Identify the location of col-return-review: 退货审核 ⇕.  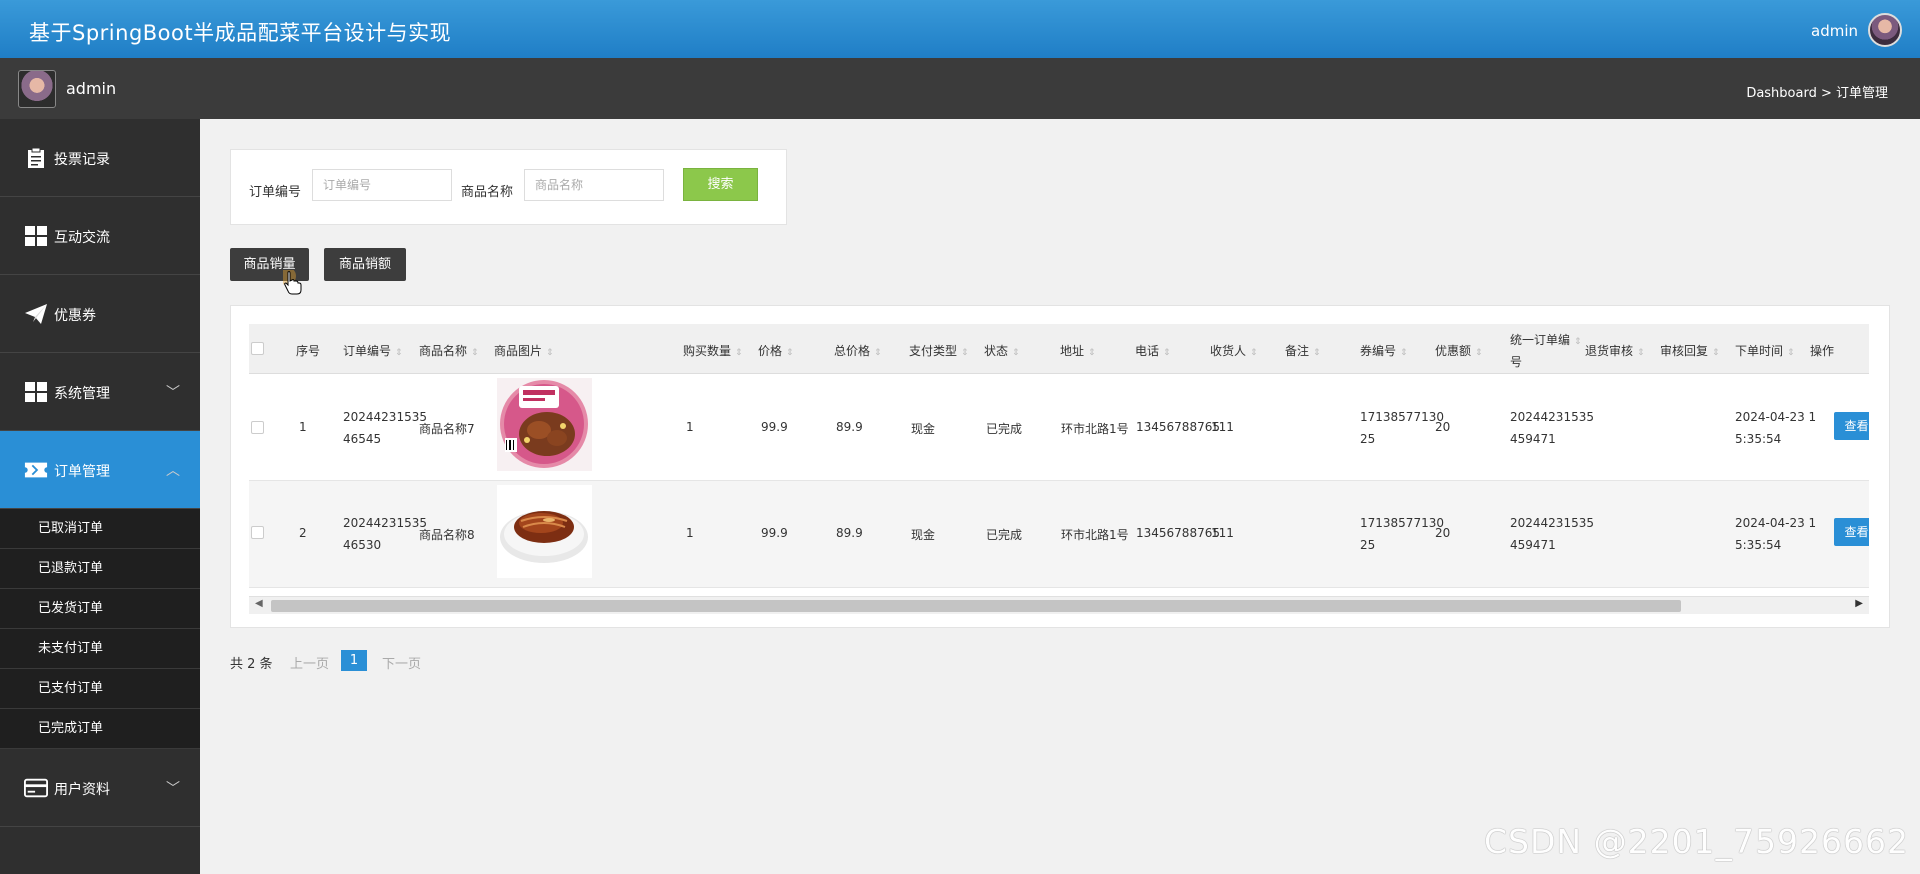
(1615, 350).